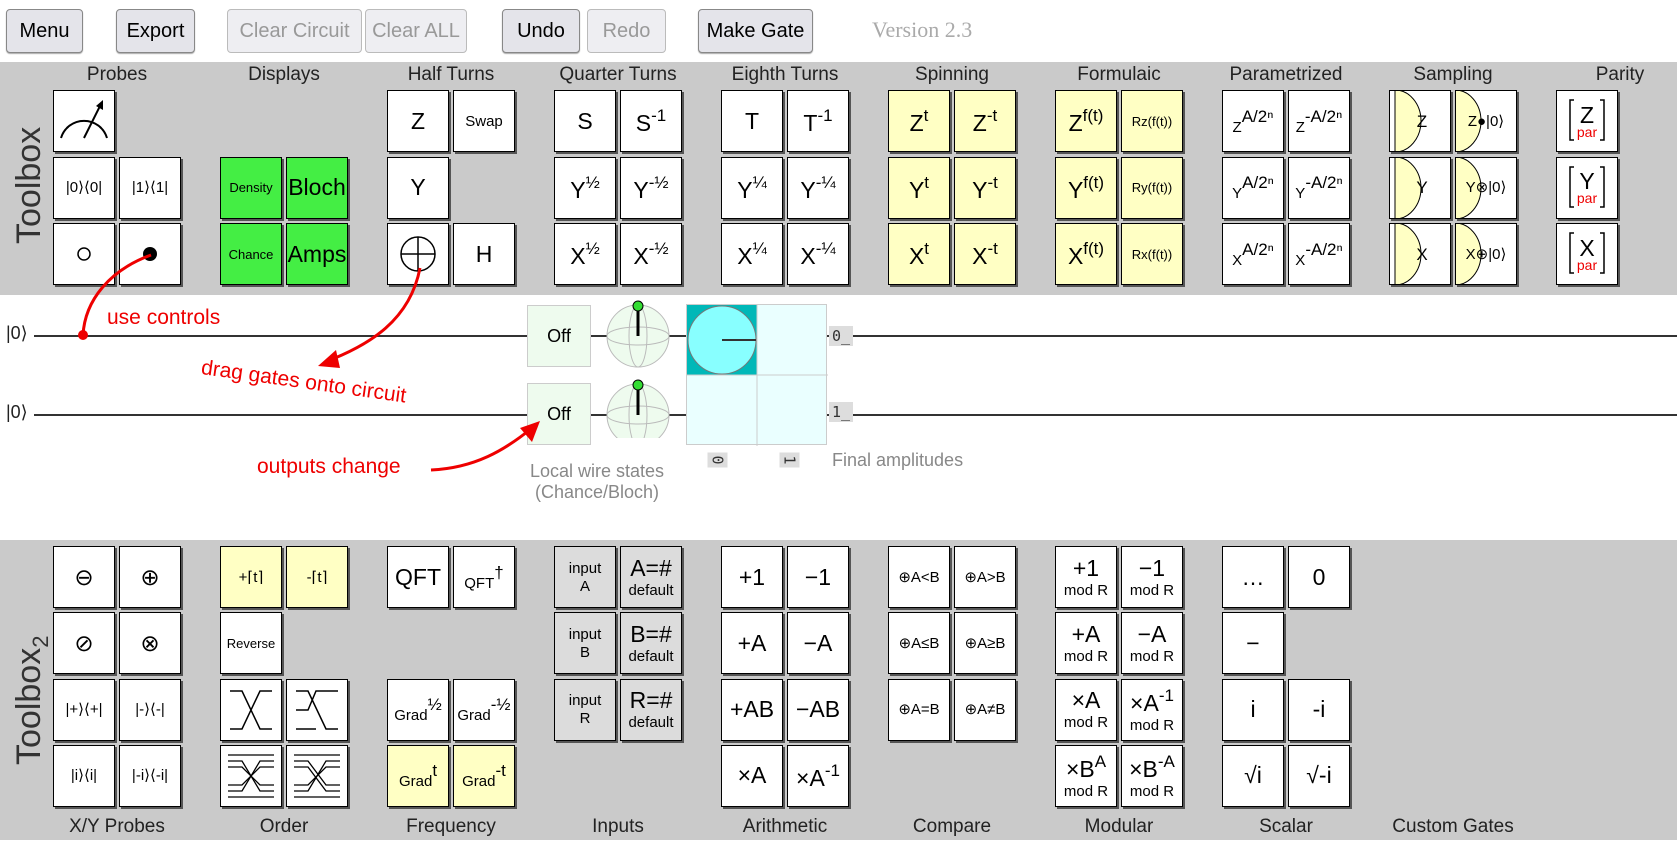  What do you see at coordinates (651, 643) in the screenshot?
I see `gate-b-: B=# default` at bounding box center [651, 643].